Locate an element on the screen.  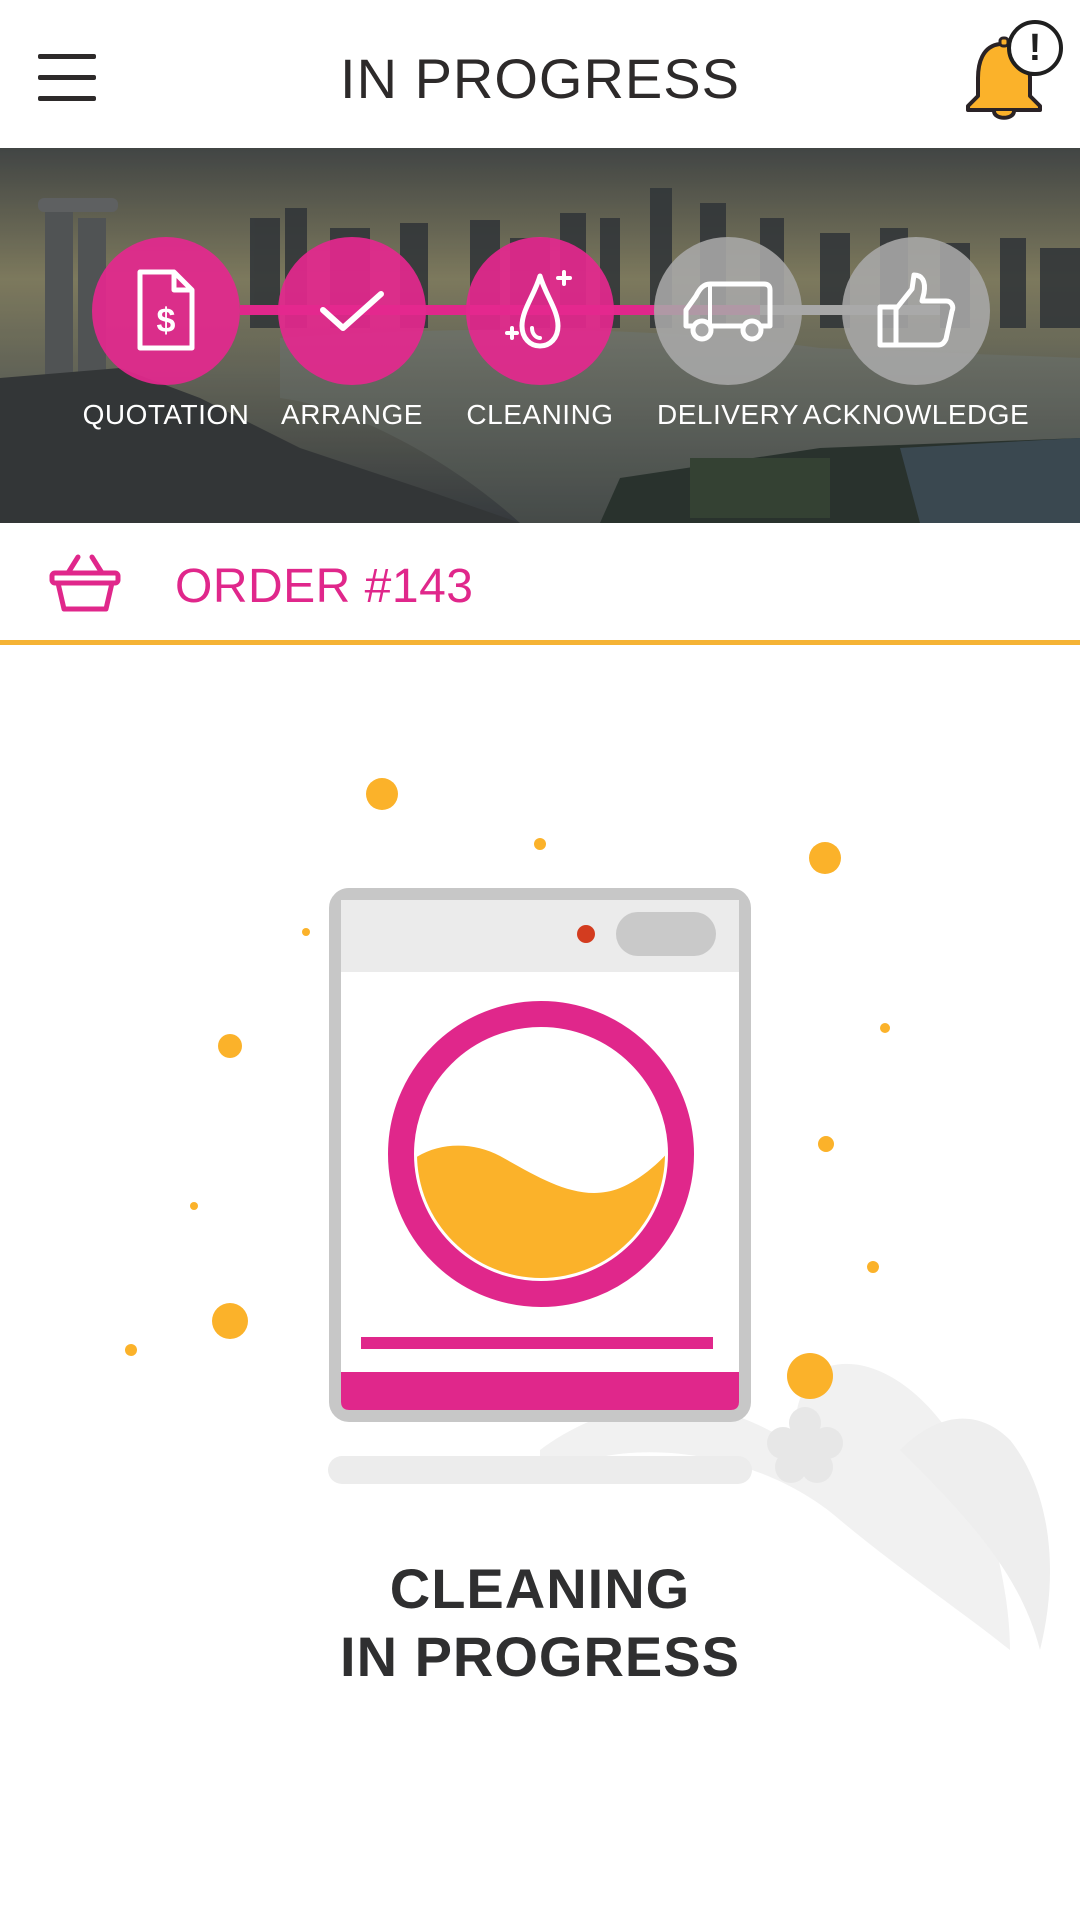
step-quotation: $ QUOTATION is located at coordinates (166, 334).